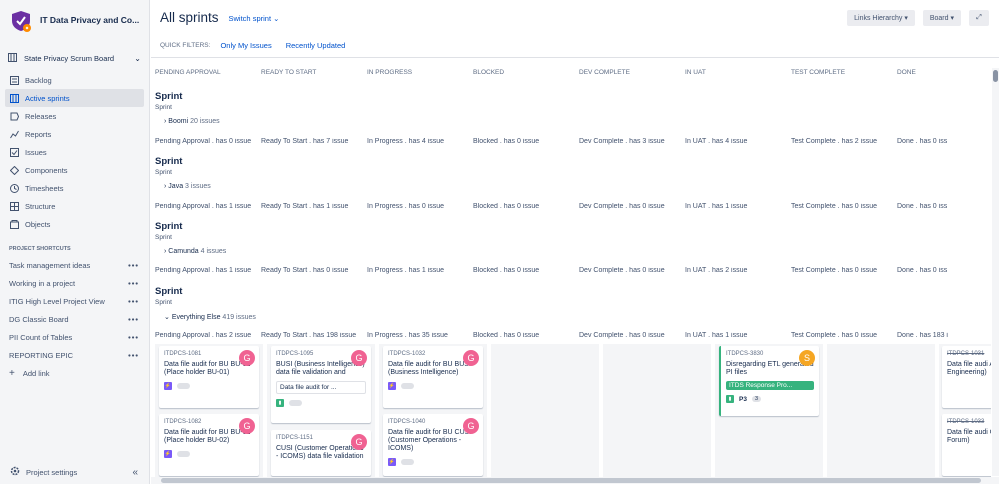 The height and width of the screenshot is (484, 999). I want to click on priority-label: P3, so click(743, 399).